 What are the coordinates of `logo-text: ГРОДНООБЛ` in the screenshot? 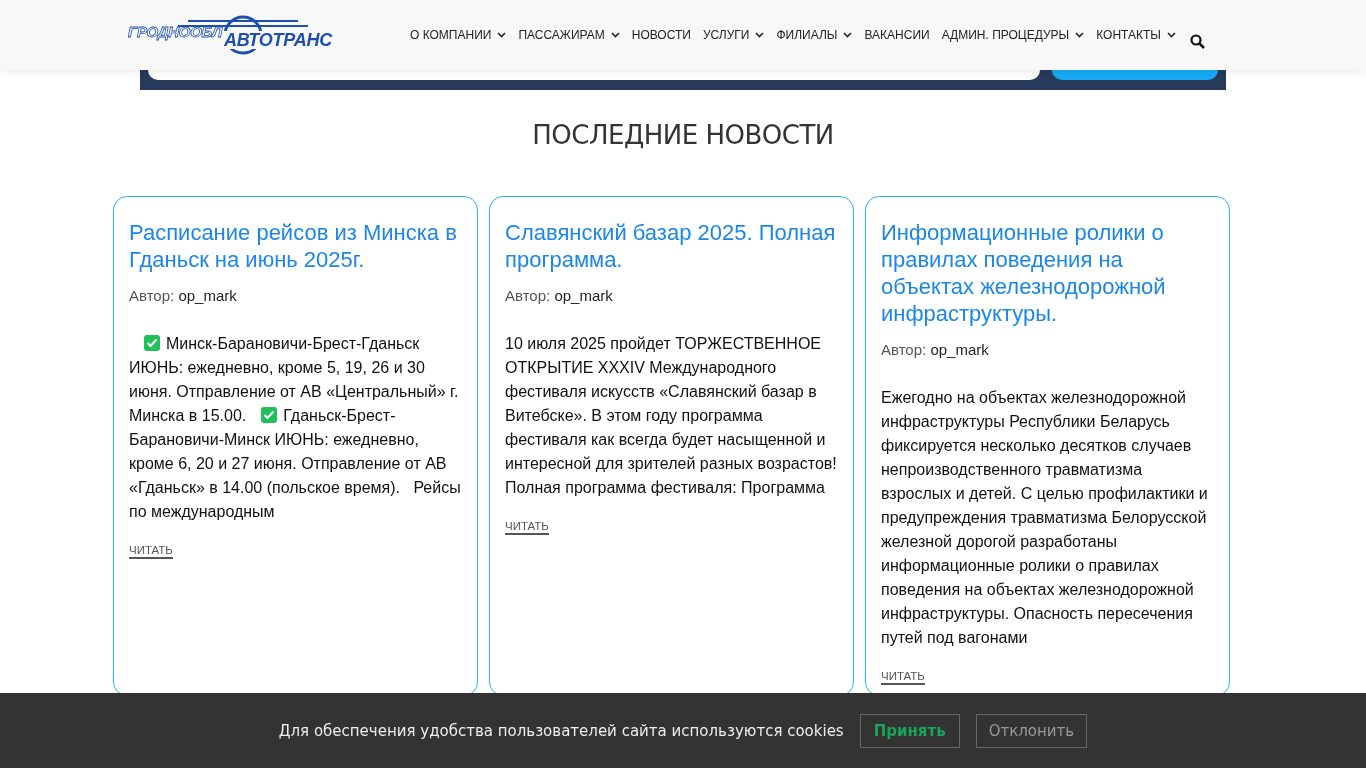 It's located at (175, 31).